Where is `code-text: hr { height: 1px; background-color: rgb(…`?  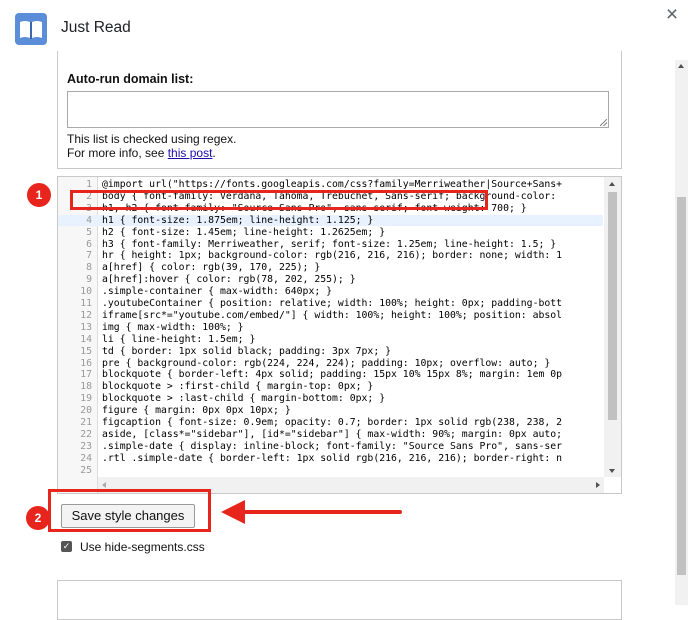 code-text: hr { height: 1px; background-color: rgb(… is located at coordinates (332, 255).